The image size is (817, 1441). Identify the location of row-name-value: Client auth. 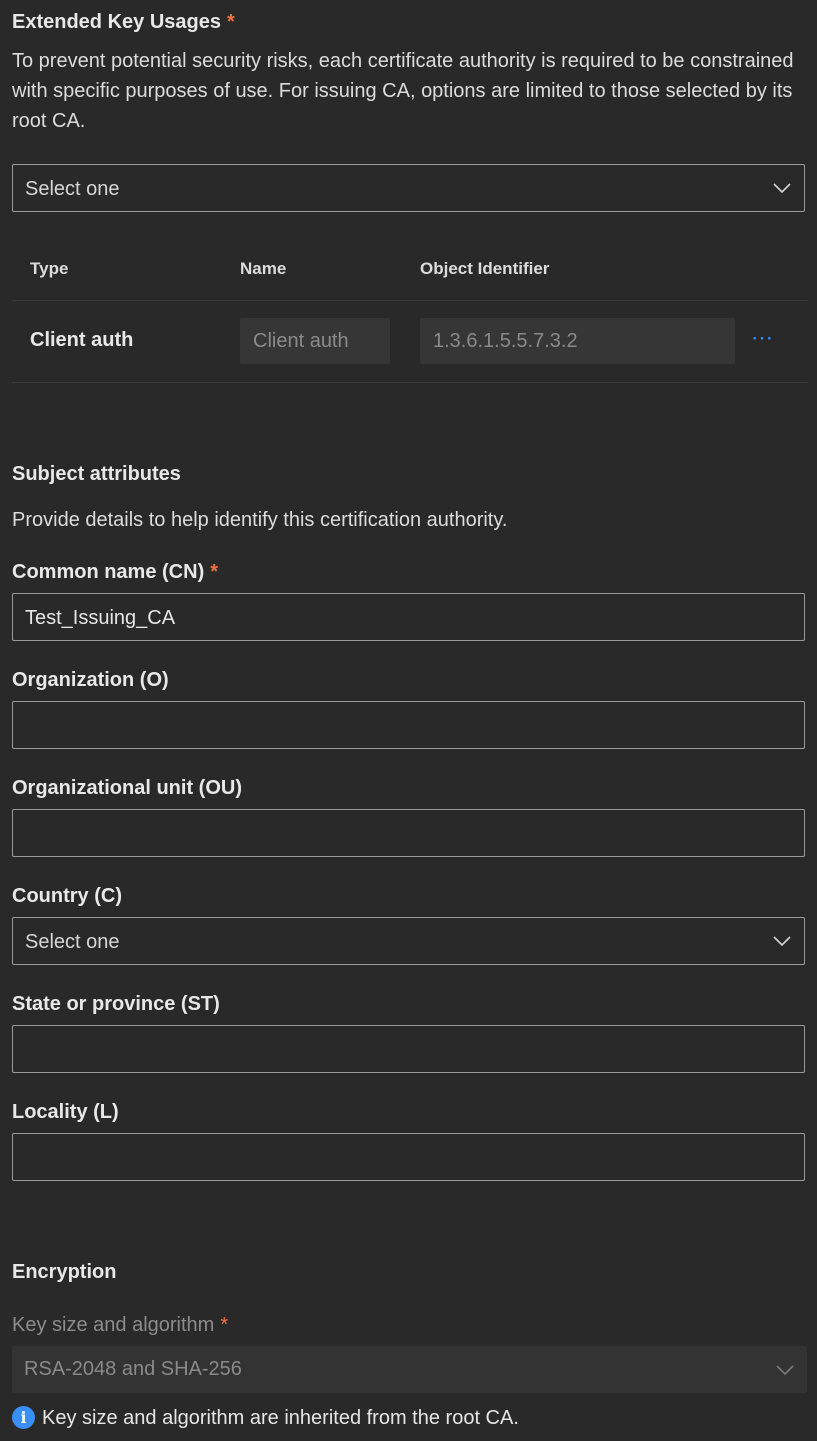
(301, 341).